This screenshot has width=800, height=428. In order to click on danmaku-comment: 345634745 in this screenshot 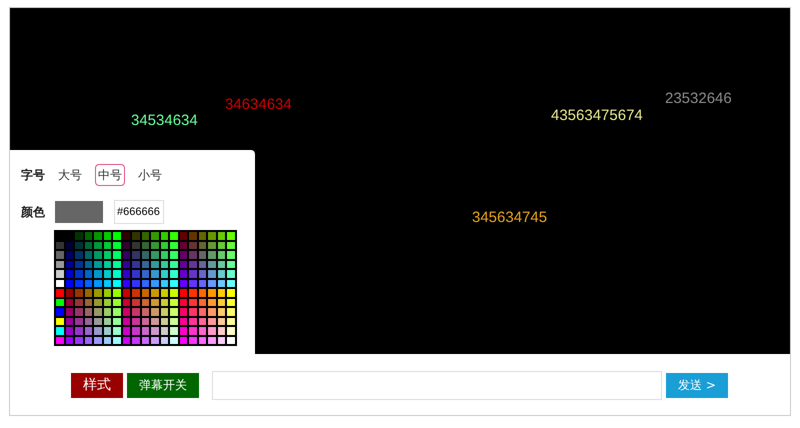, I will do `click(510, 218)`.